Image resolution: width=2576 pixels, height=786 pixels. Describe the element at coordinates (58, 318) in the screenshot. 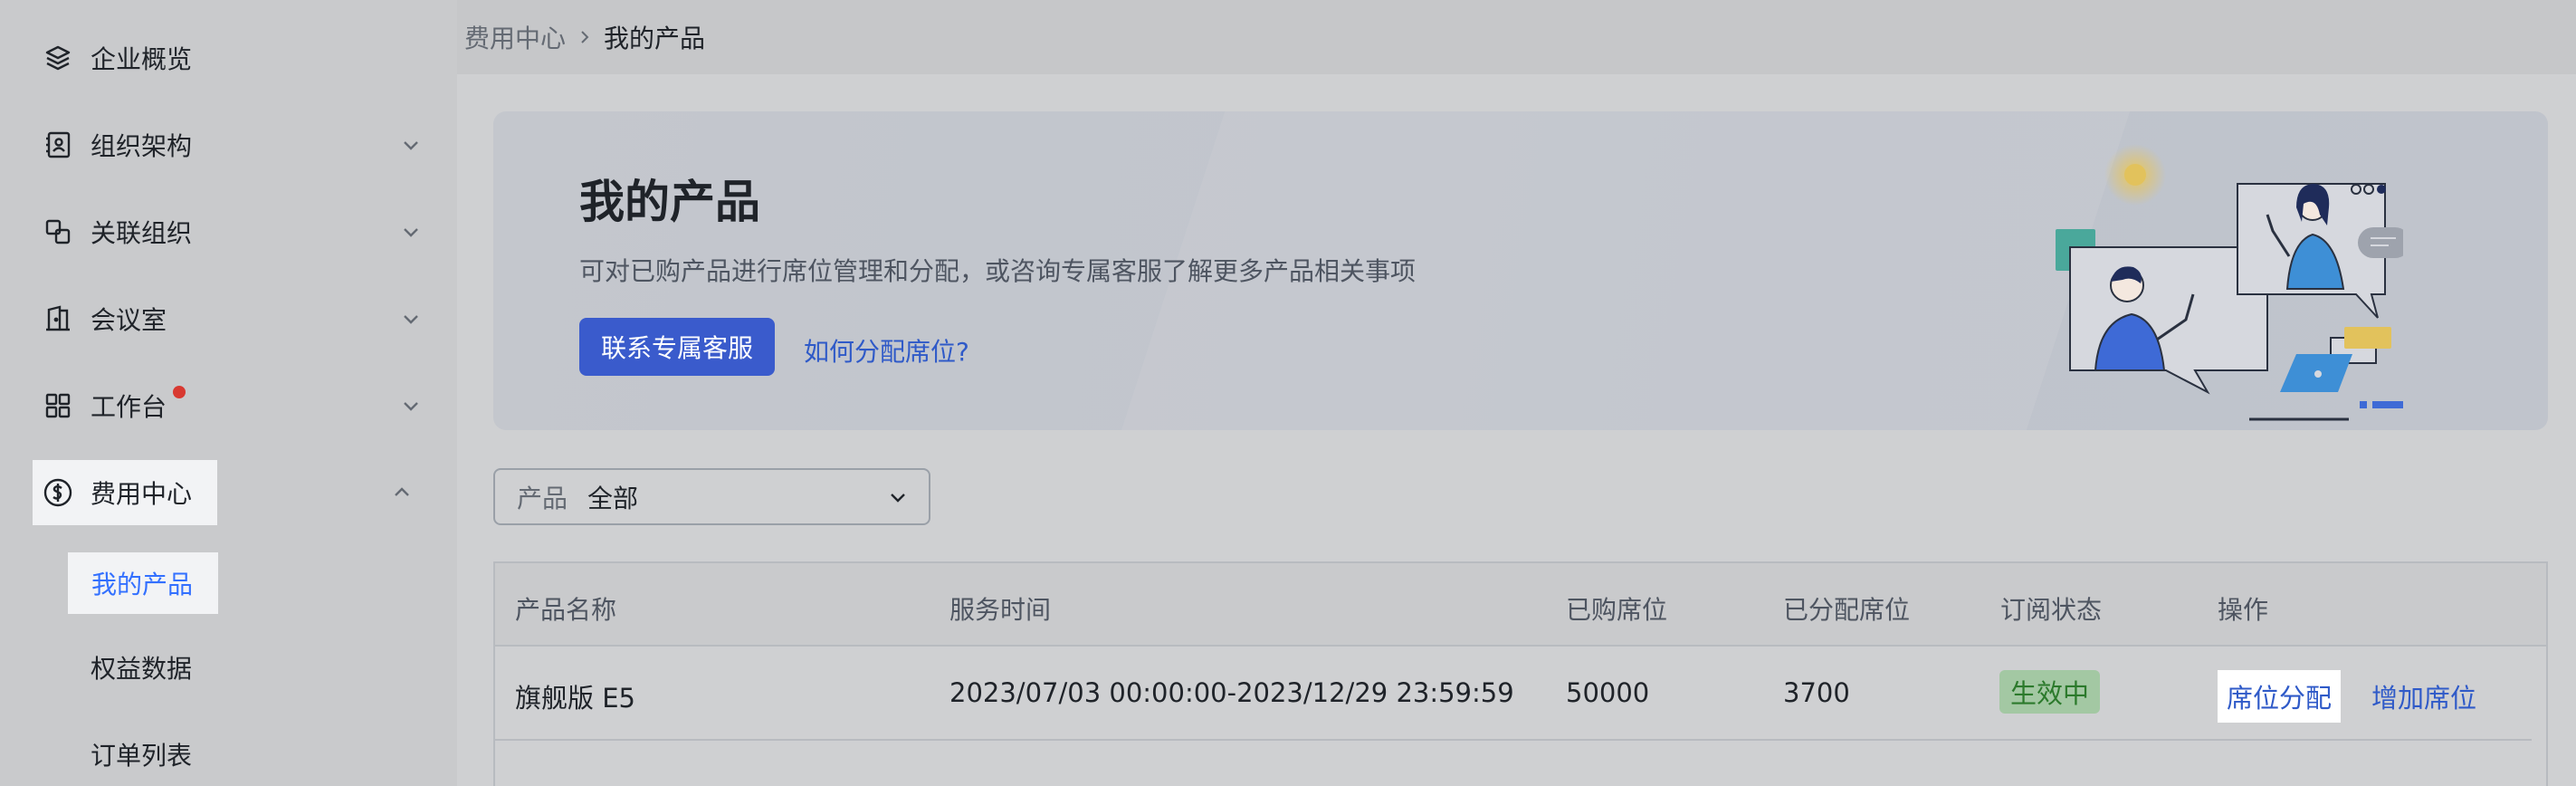

I see `door-icon` at that location.